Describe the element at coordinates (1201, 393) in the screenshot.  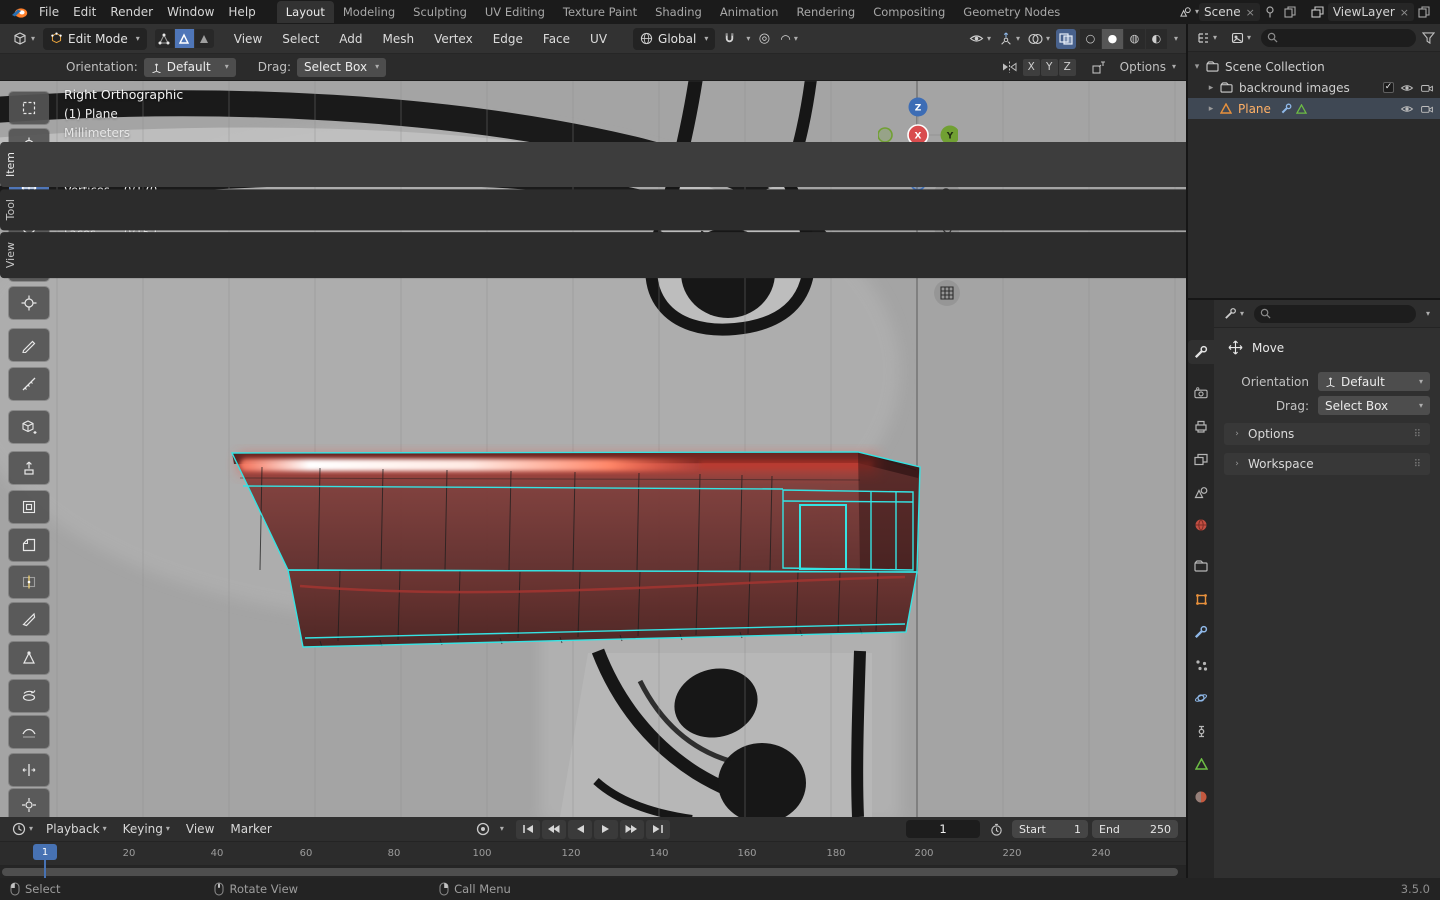
I see `properties-tab-render` at that location.